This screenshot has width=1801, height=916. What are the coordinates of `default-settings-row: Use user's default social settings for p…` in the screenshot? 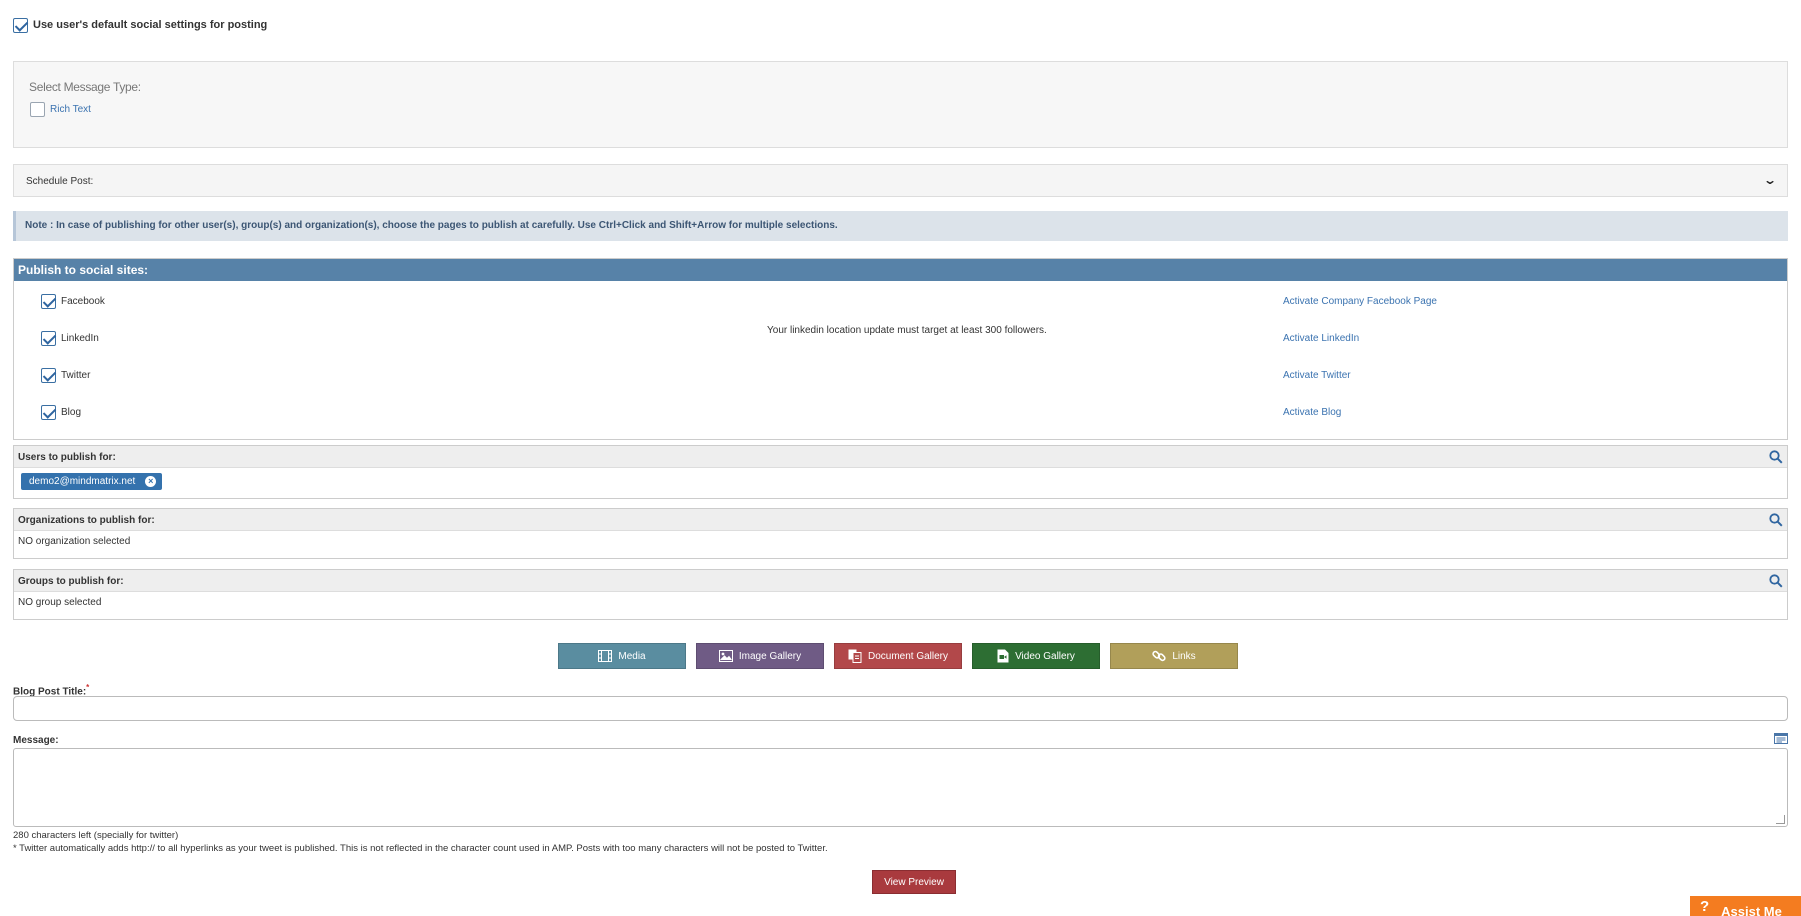 It's located at (140, 25).